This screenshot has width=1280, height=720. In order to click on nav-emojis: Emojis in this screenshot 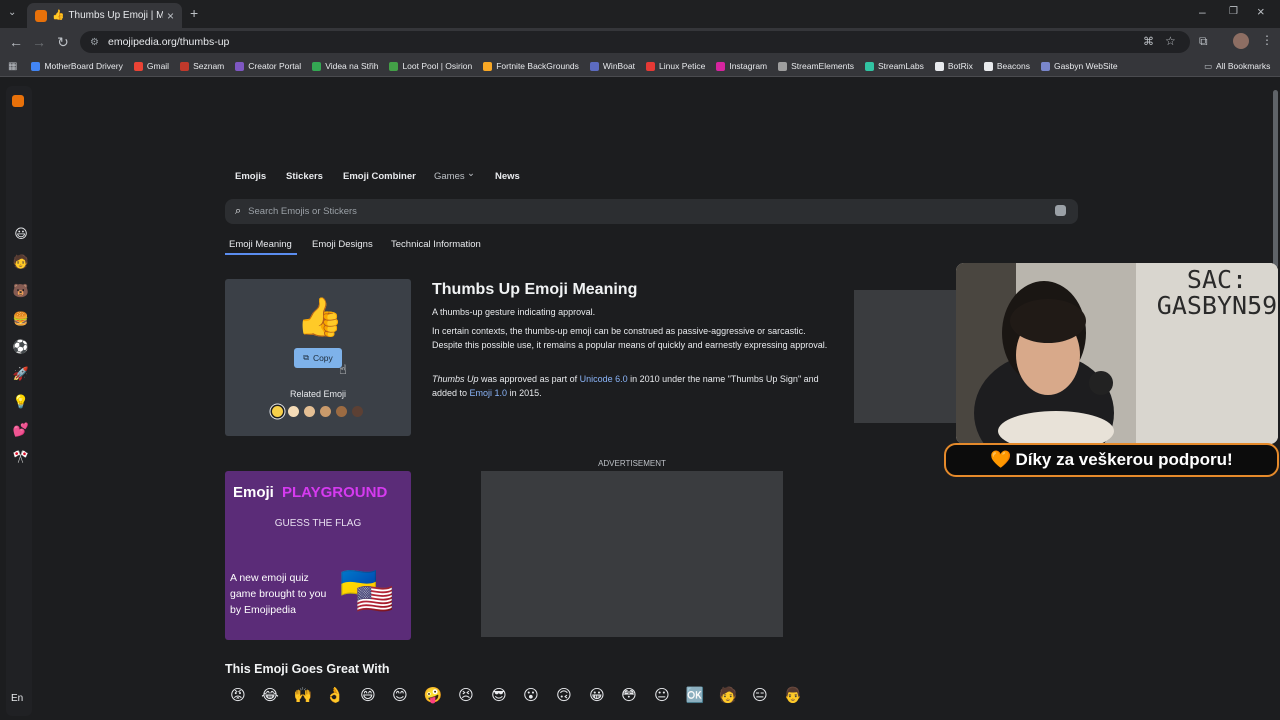, I will do `click(250, 176)`.